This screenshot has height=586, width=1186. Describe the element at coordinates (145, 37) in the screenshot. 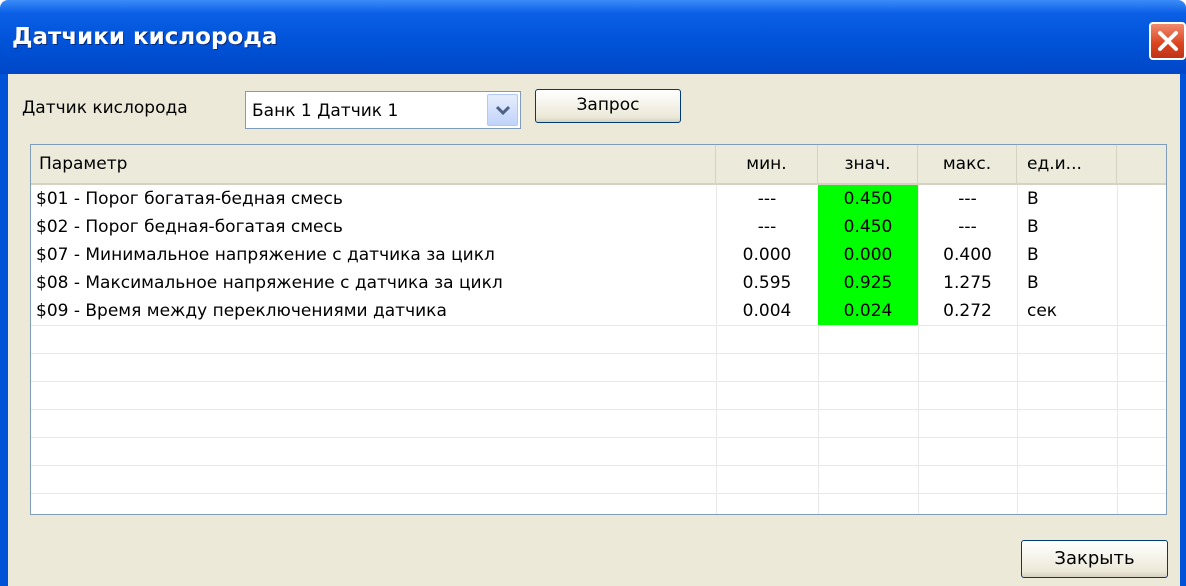

I see `window-title: Датчики кислорода` at that location.